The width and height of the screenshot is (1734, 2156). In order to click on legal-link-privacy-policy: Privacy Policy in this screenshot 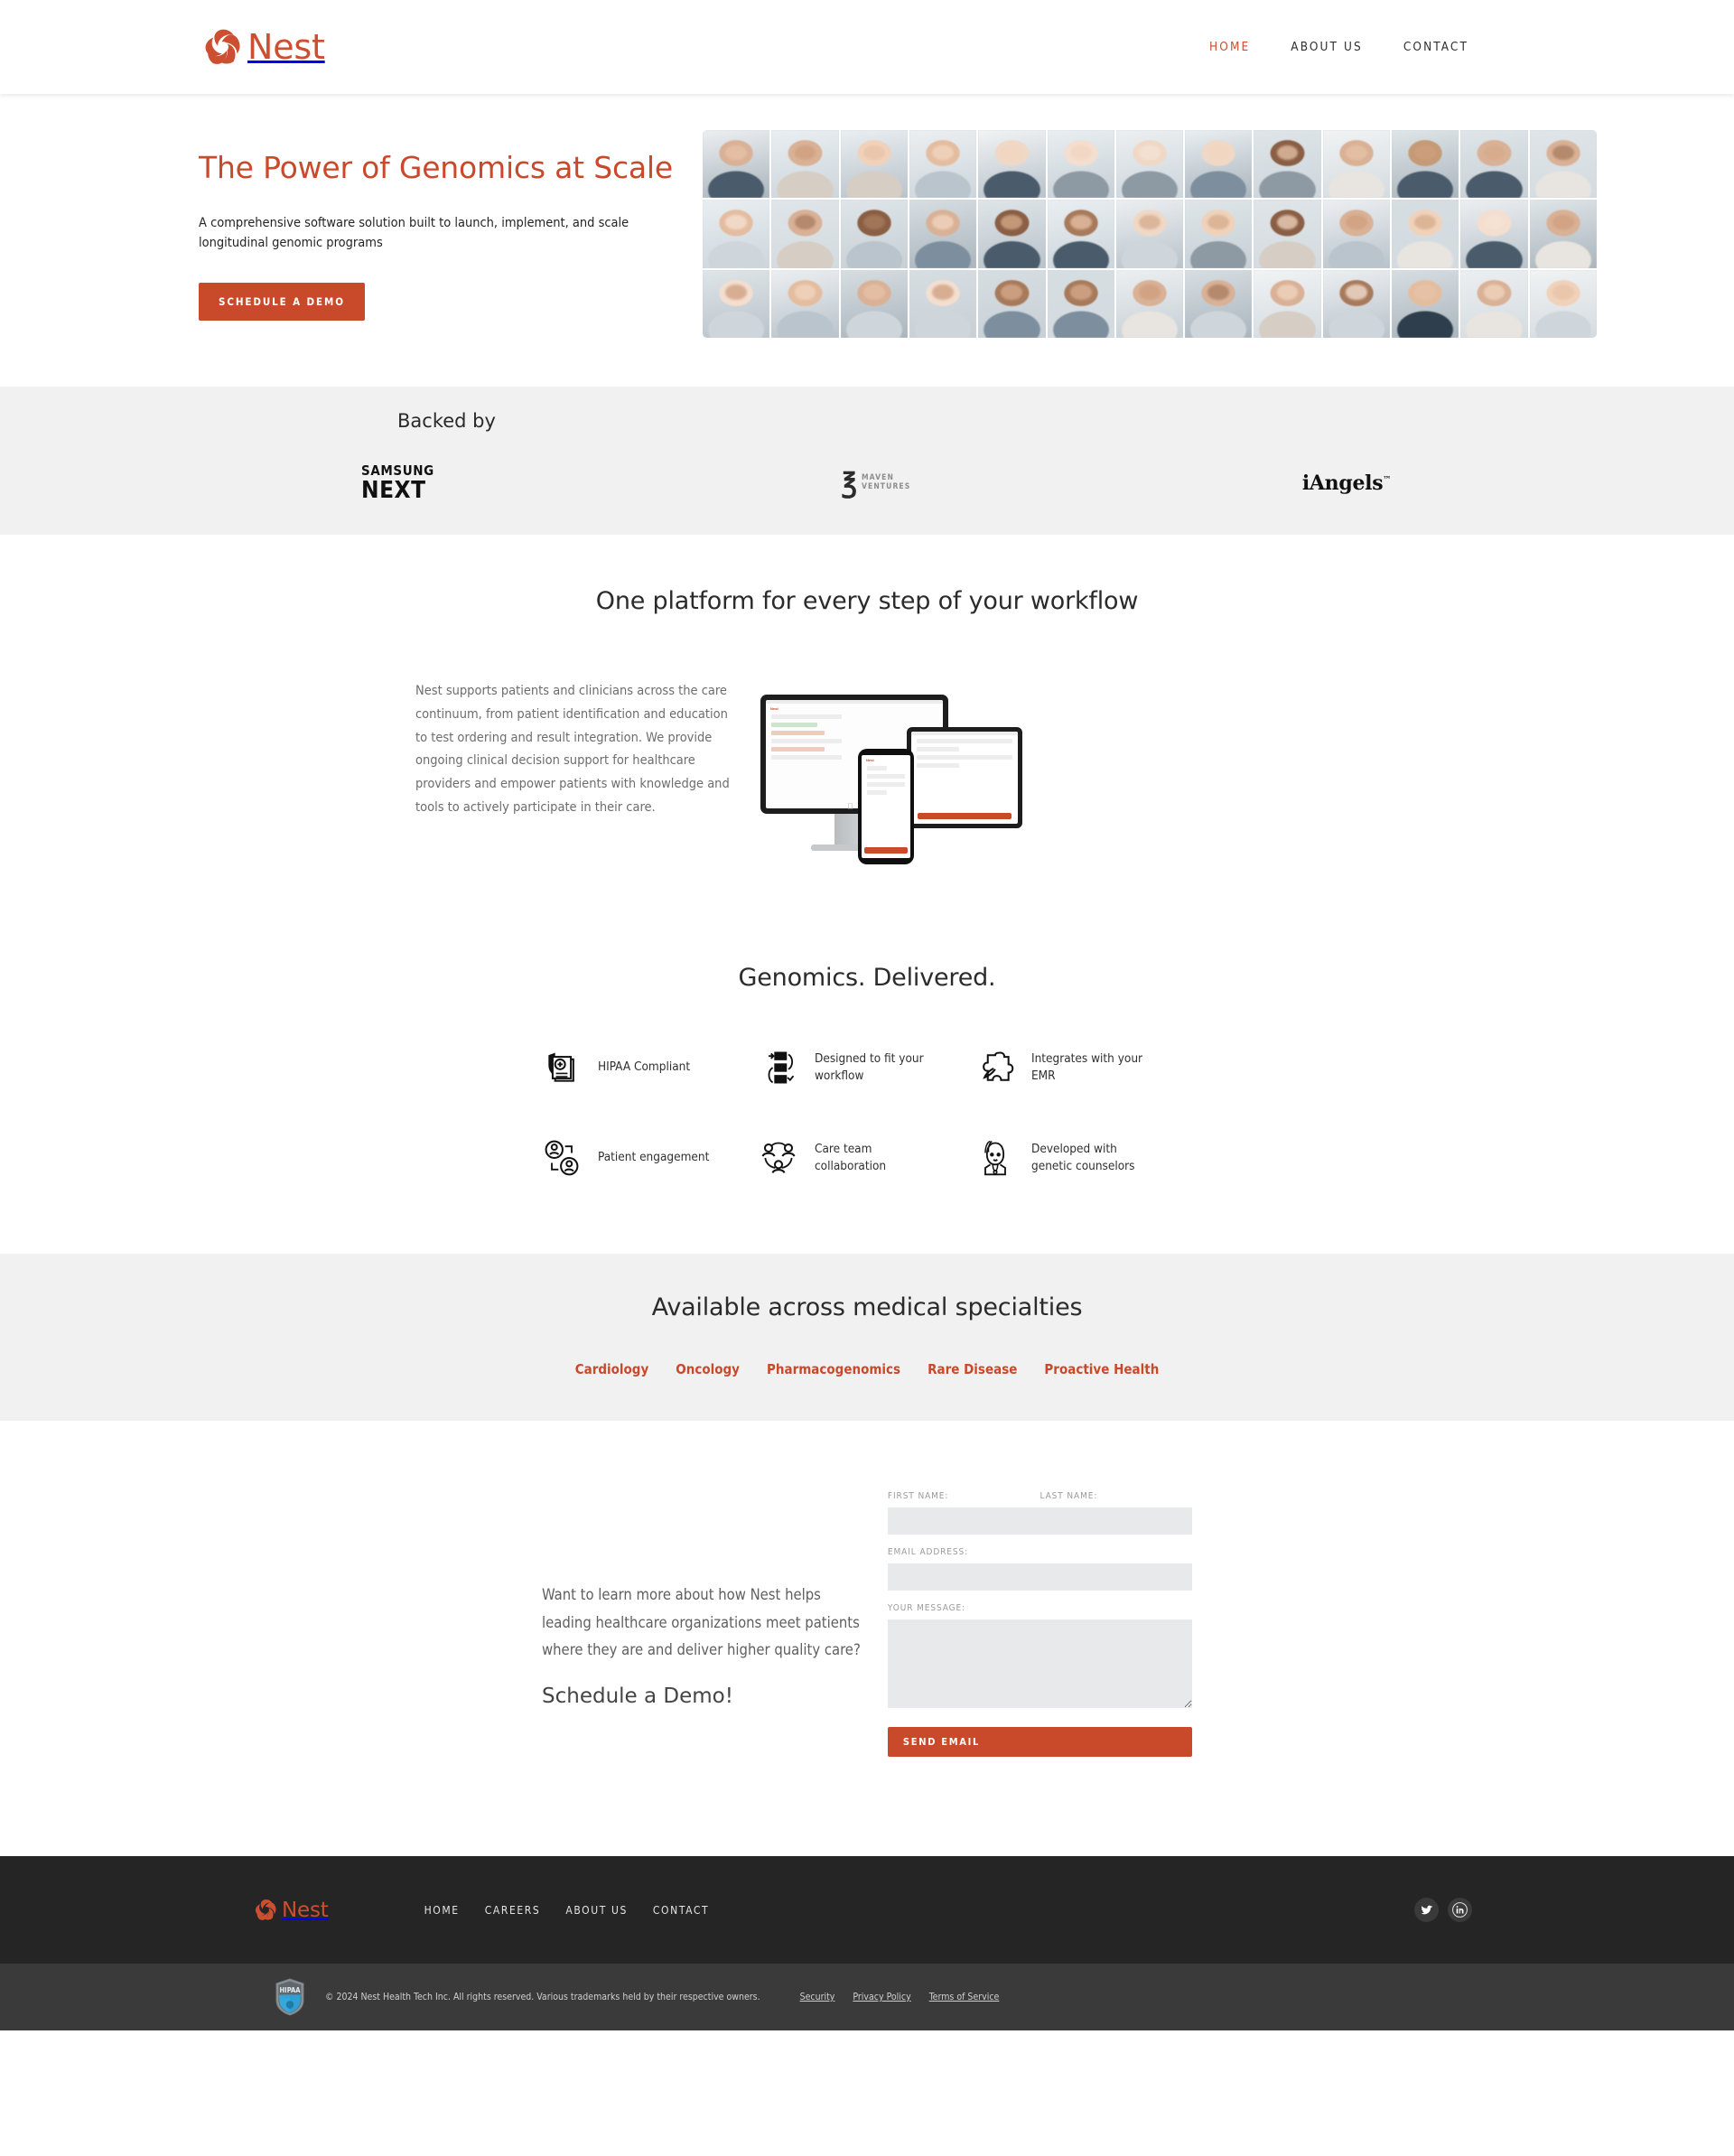, I will do `click(881, 1997)`.